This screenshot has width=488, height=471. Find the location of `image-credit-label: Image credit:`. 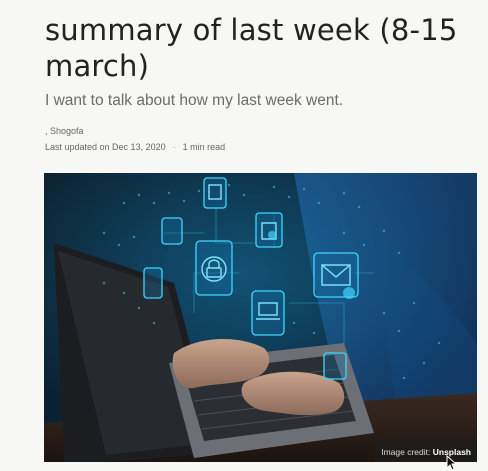

image-credit-label: Image credit: is located at coordinates (406, 452).